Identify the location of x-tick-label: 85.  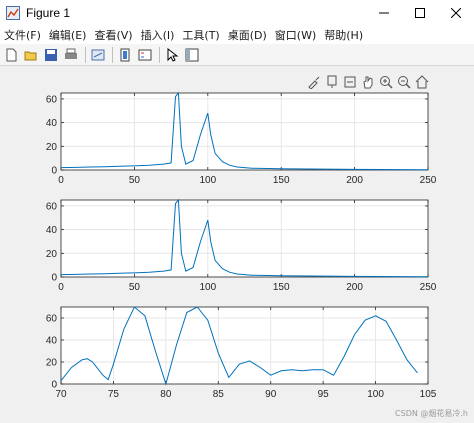
(219, 394).